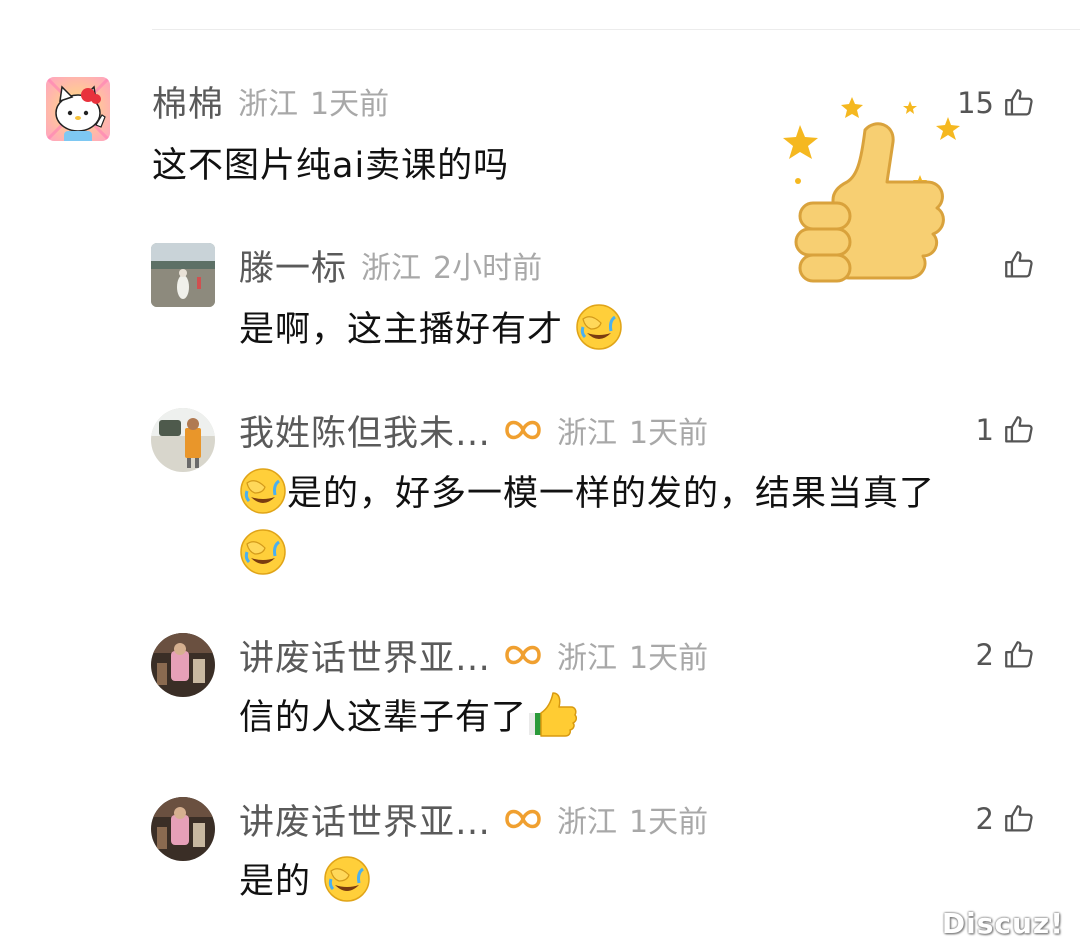 The image size is (1080, 950). What do you see at coordinates (611, 494) in the screenshot?
I see `comment-text: 是的，好多一模一样的发的，结果当真了` at bounding box center [611, 494].